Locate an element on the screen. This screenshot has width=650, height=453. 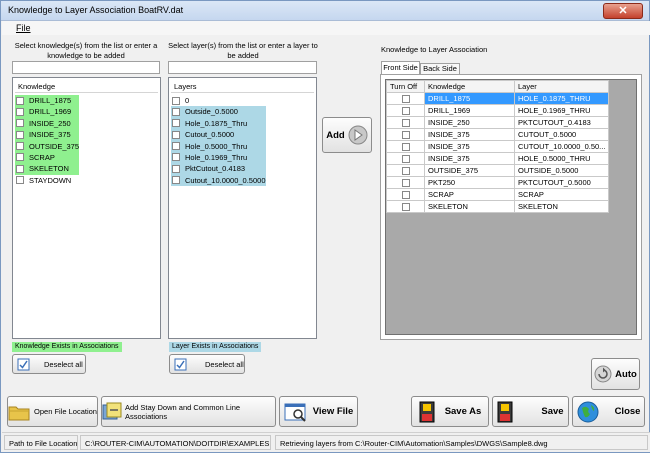
association-row: OUTSIDE_375 OUTSIDE_0.5000 is located at coordinates (498, 170).